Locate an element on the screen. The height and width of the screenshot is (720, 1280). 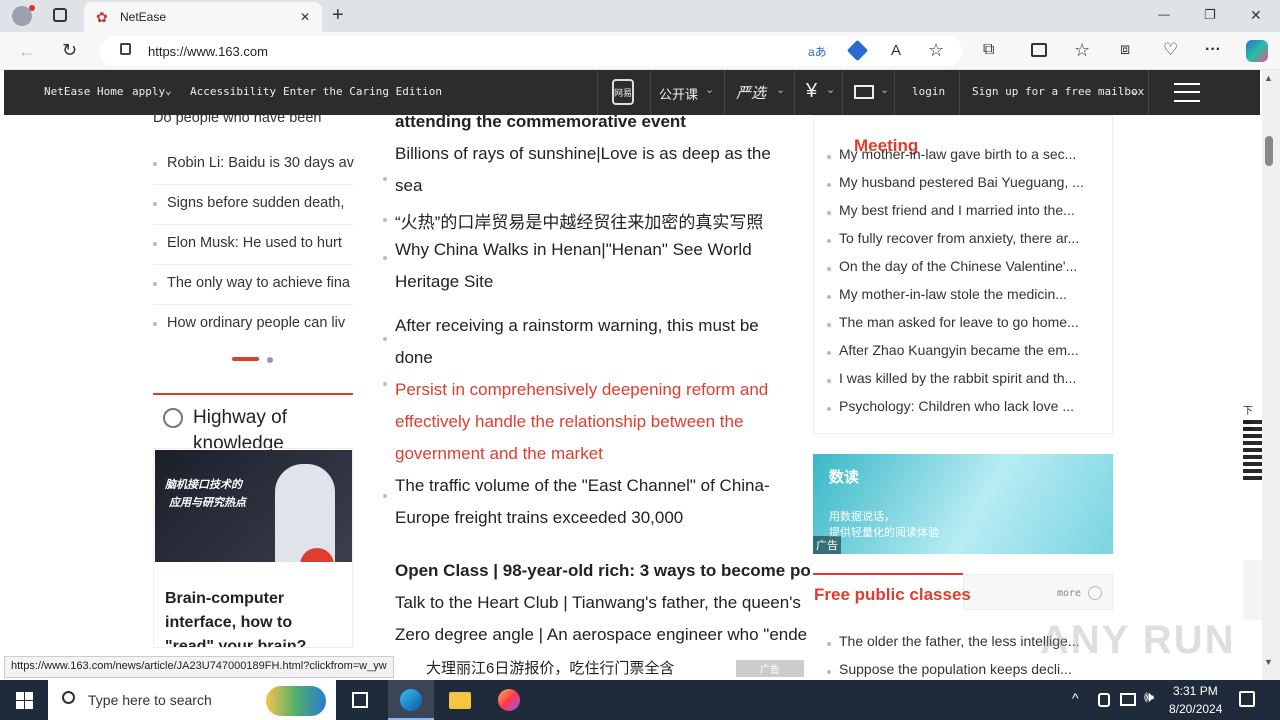
more-arrow-icon is located at coordinates (1095, 593).